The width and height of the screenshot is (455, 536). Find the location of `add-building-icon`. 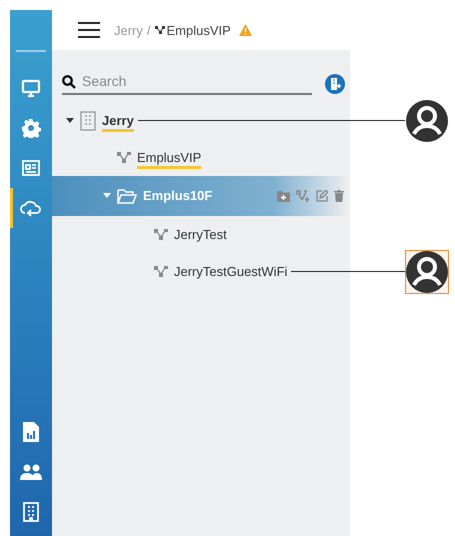

add-building-icon is located at coordinates (335, 84).